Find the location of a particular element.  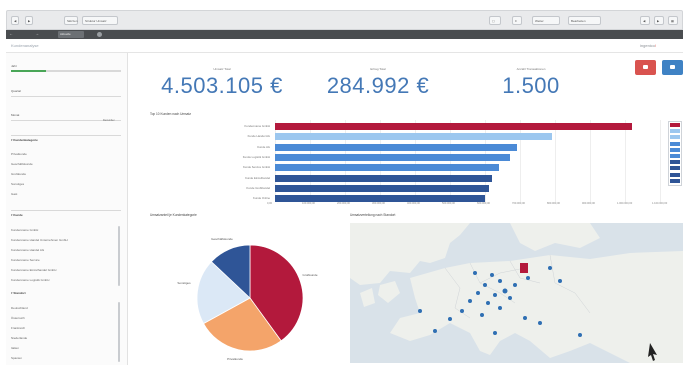

arrow-right-icon: → is located at coordinates (37, 33).